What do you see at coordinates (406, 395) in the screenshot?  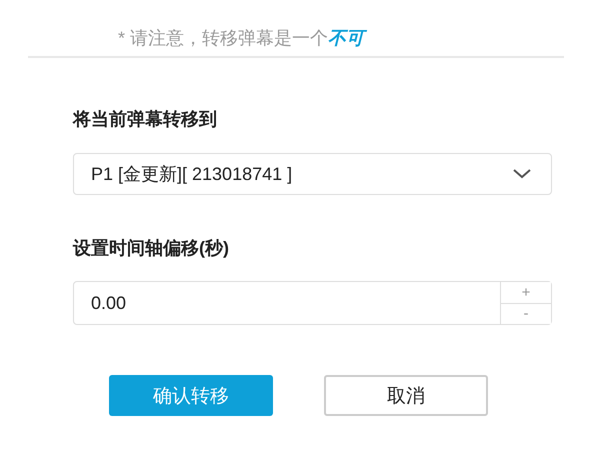 I see `cancel-button: 取消` at bounding box center [406, 395].